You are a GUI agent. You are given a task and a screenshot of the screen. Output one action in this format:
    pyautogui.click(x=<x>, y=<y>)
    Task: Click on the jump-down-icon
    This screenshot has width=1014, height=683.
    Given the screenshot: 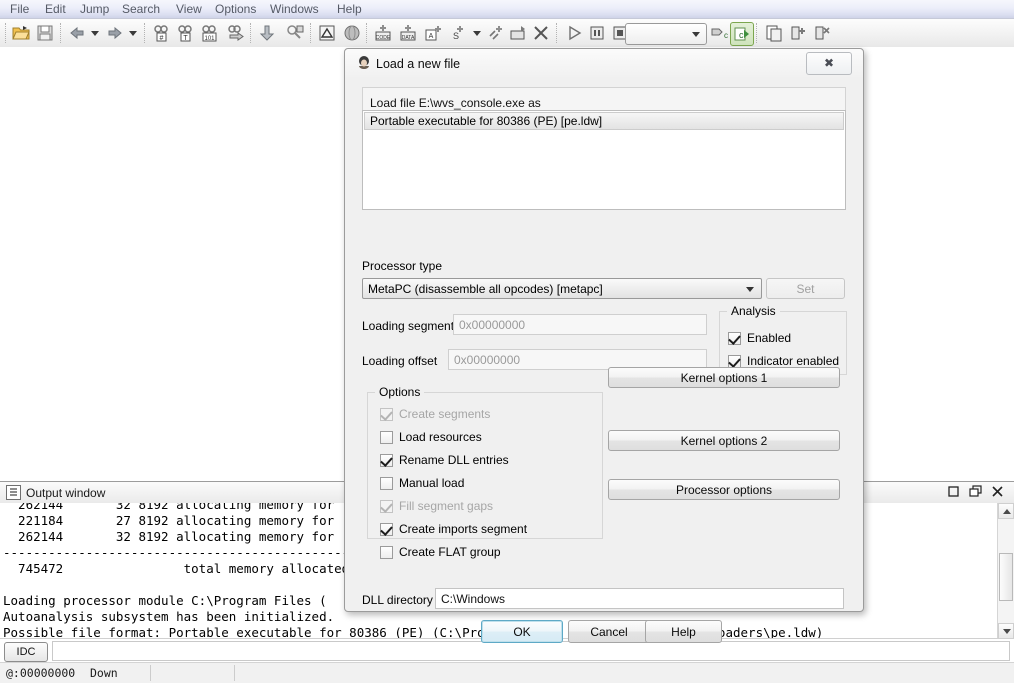 What is the action you would take?
    pyautogui.click(x=267, y=33)
    